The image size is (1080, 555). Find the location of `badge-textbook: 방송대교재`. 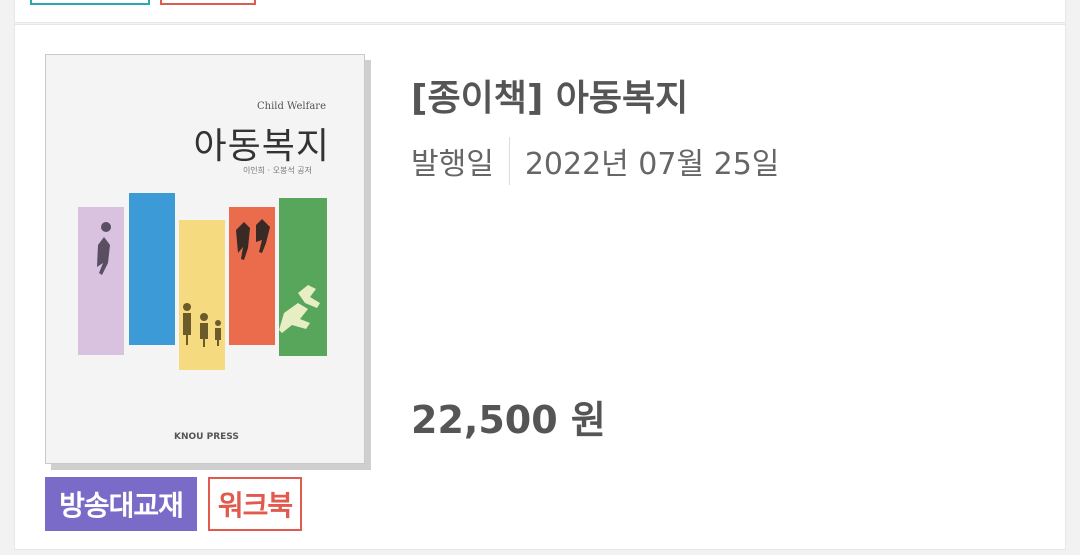

badge-textbook: 방송대교재 is located at coordinates (121, 504).